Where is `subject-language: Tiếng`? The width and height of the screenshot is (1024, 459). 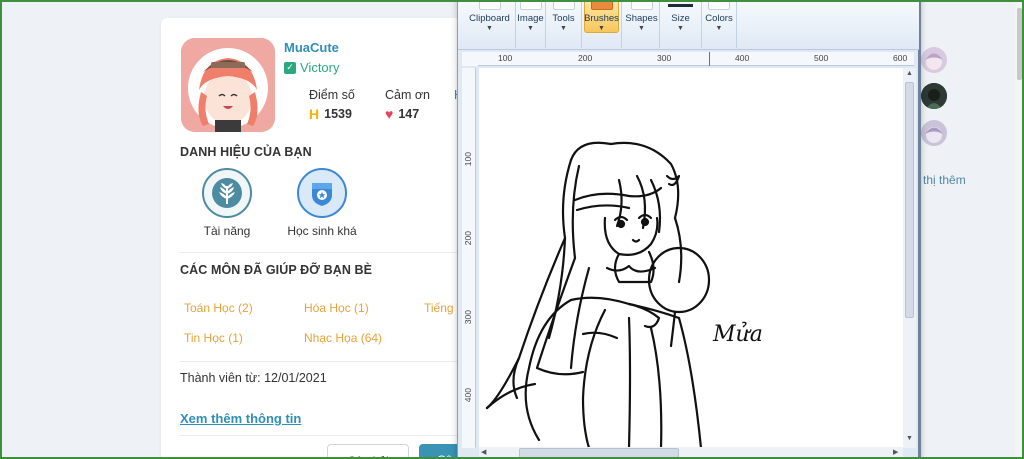
subject-language: Tiếng is located at coordinates (439, 308).